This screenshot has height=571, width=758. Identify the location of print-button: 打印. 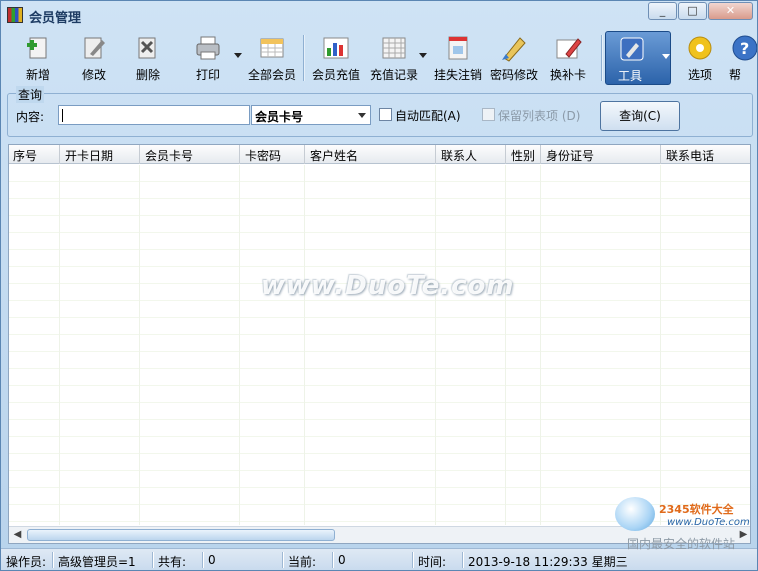
(208, 58).